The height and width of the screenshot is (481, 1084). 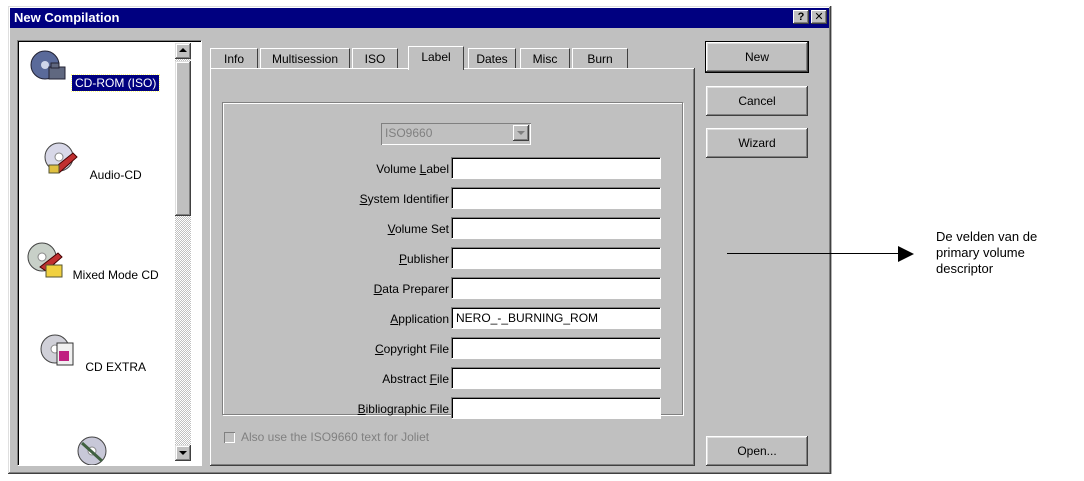 What do you see at coordinates (375, 58) in the screenshot?
I see `tab-iso: ISO` at bounding box center [375, 58].